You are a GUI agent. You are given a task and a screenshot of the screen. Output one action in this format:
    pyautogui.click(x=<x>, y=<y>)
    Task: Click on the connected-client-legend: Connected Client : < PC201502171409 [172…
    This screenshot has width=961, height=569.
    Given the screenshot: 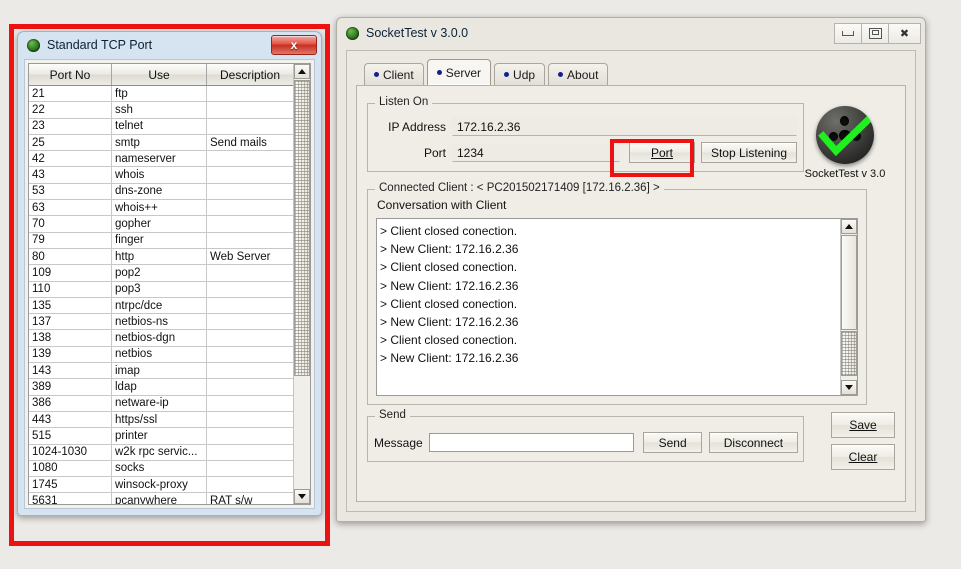 What is the action you would take?
    pyautogui.click(x=519, y=188)
    